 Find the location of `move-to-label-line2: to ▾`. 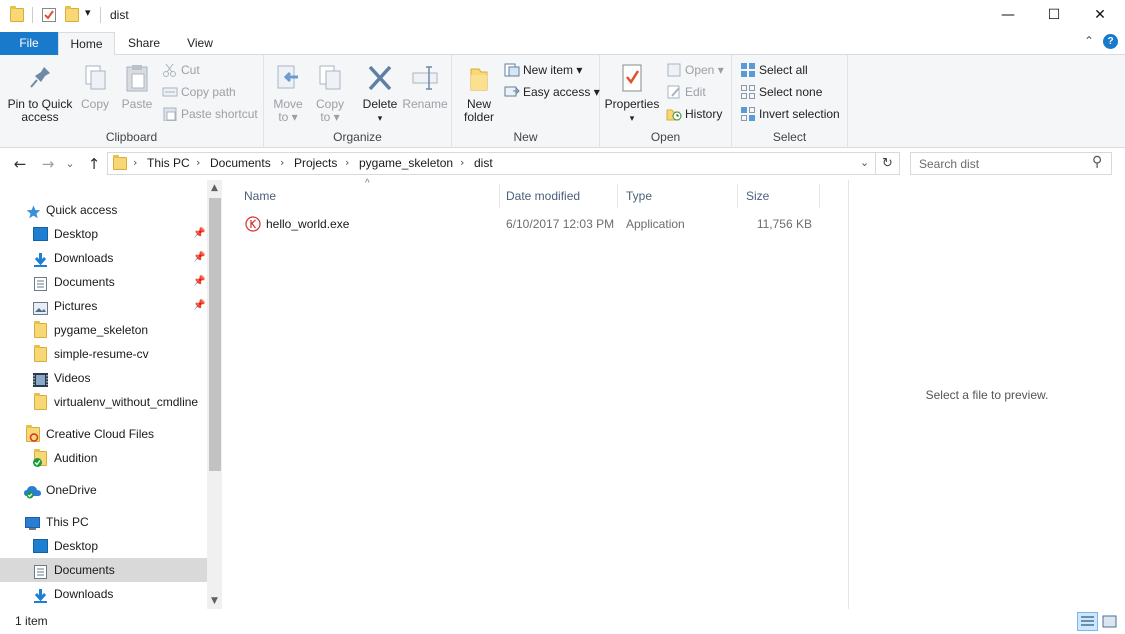

move-to-label-line2: to ▾ is located at coordinates (288, 117).